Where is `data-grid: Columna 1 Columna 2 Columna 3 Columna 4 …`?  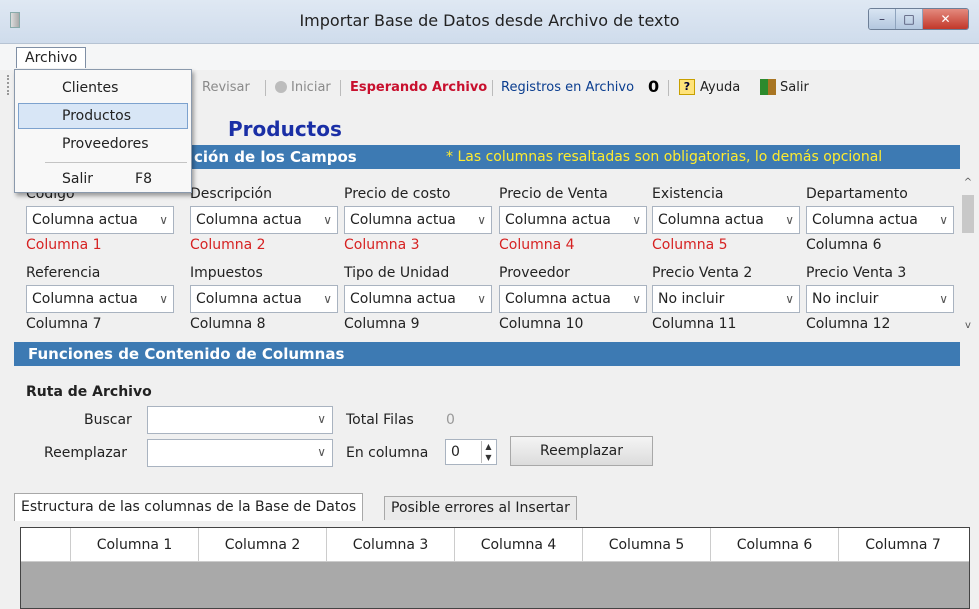
data-grid: Columna 1 Columna 2 Columna 3 Columna 4 … is located at coordinates (495, 568).